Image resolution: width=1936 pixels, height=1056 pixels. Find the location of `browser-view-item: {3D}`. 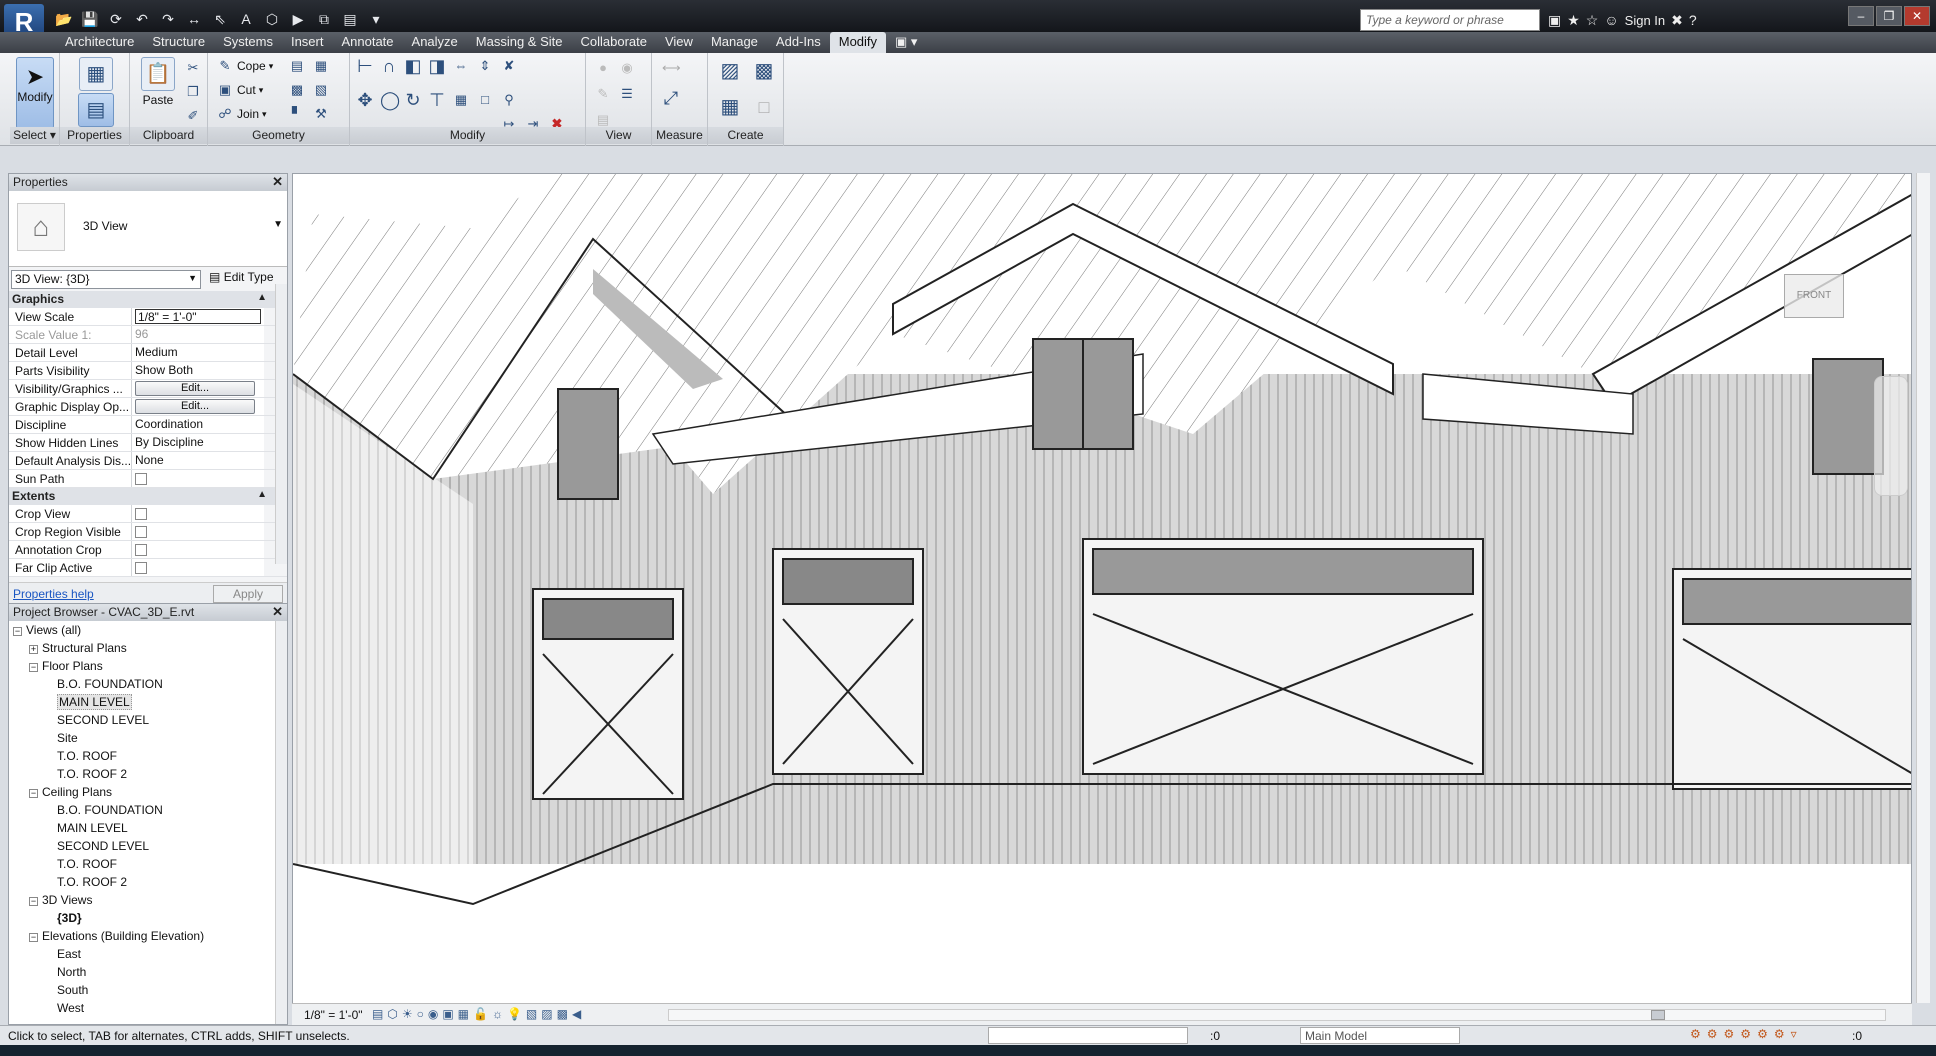

browser-view-item: {3D} is located at coordinates (148, 918).